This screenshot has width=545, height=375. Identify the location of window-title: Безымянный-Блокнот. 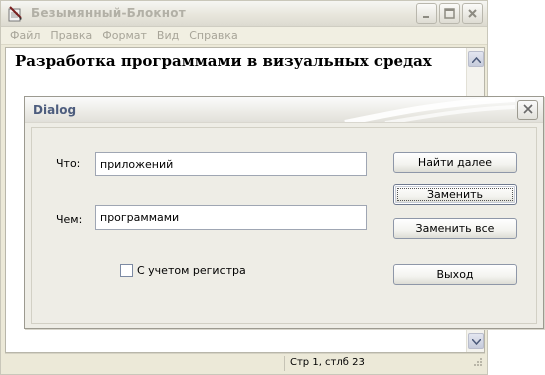
(108, 13).